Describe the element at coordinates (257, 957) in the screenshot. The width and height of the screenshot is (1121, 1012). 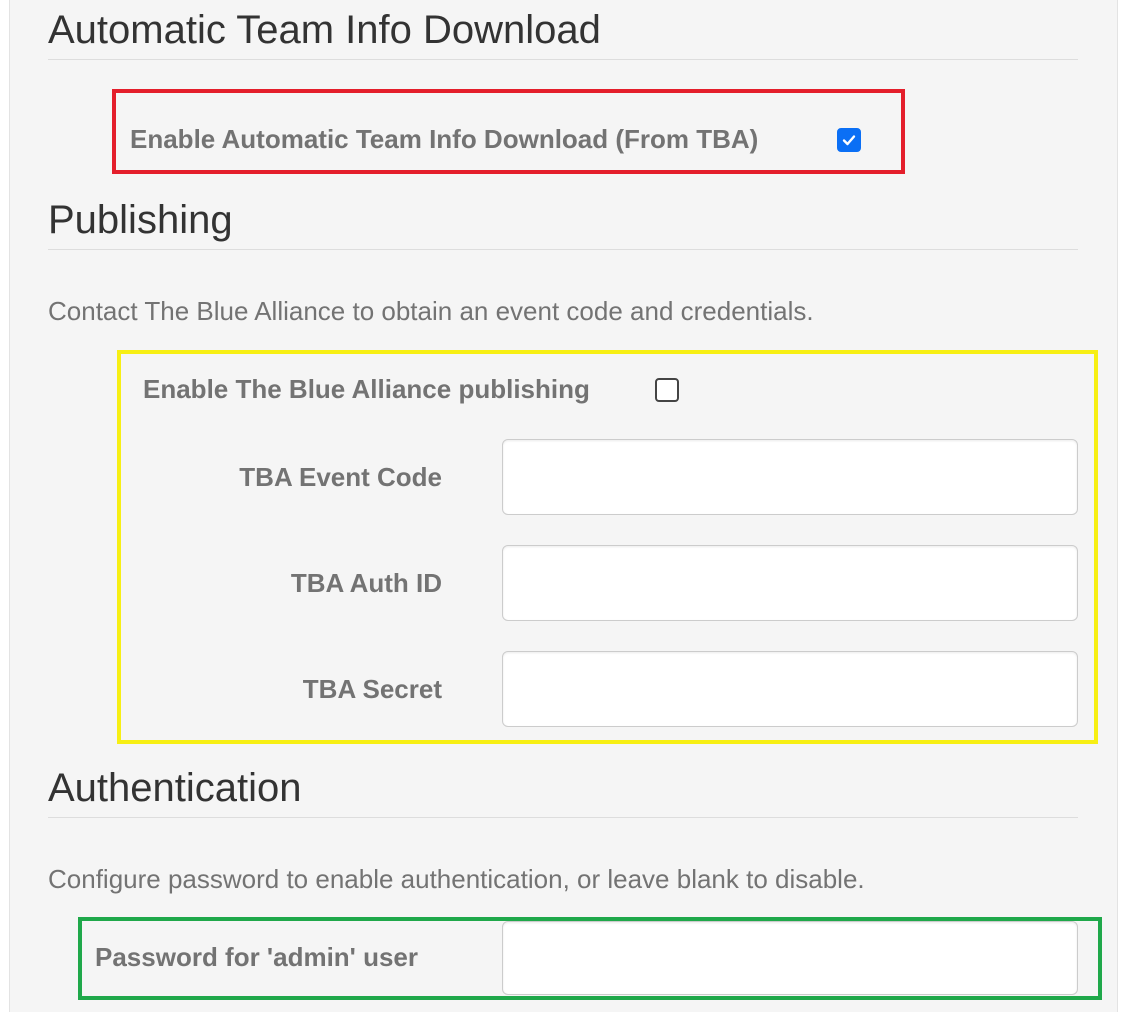
I see `admin-password-label: Password for 'admin' user` at that location.